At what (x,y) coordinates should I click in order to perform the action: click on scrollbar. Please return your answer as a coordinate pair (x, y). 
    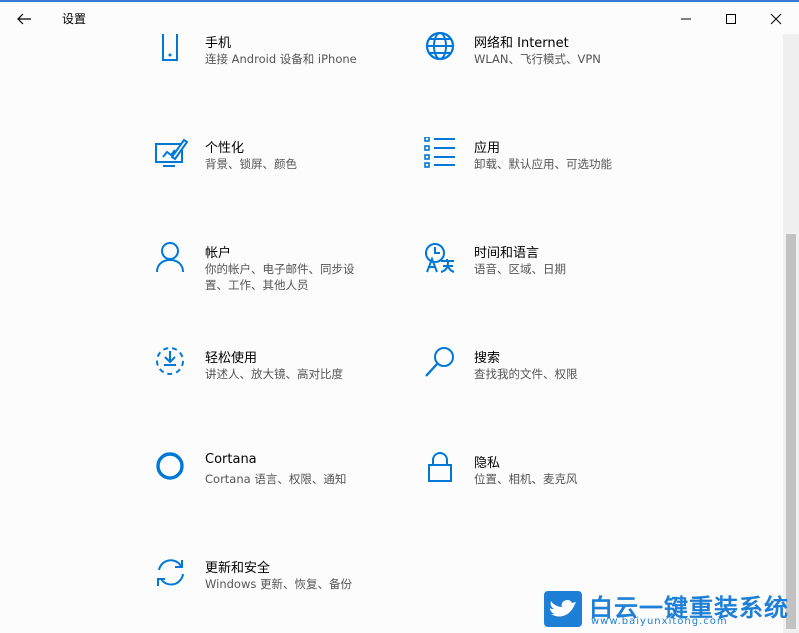
    Looking at the image, I should click on (791, 333).